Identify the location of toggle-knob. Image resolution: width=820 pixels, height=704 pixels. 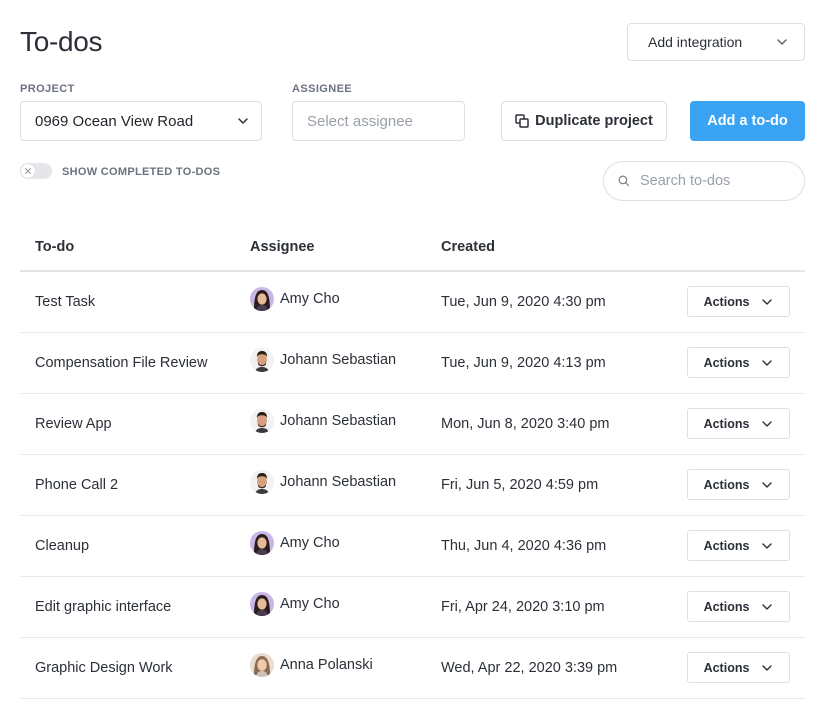
(28, 171).